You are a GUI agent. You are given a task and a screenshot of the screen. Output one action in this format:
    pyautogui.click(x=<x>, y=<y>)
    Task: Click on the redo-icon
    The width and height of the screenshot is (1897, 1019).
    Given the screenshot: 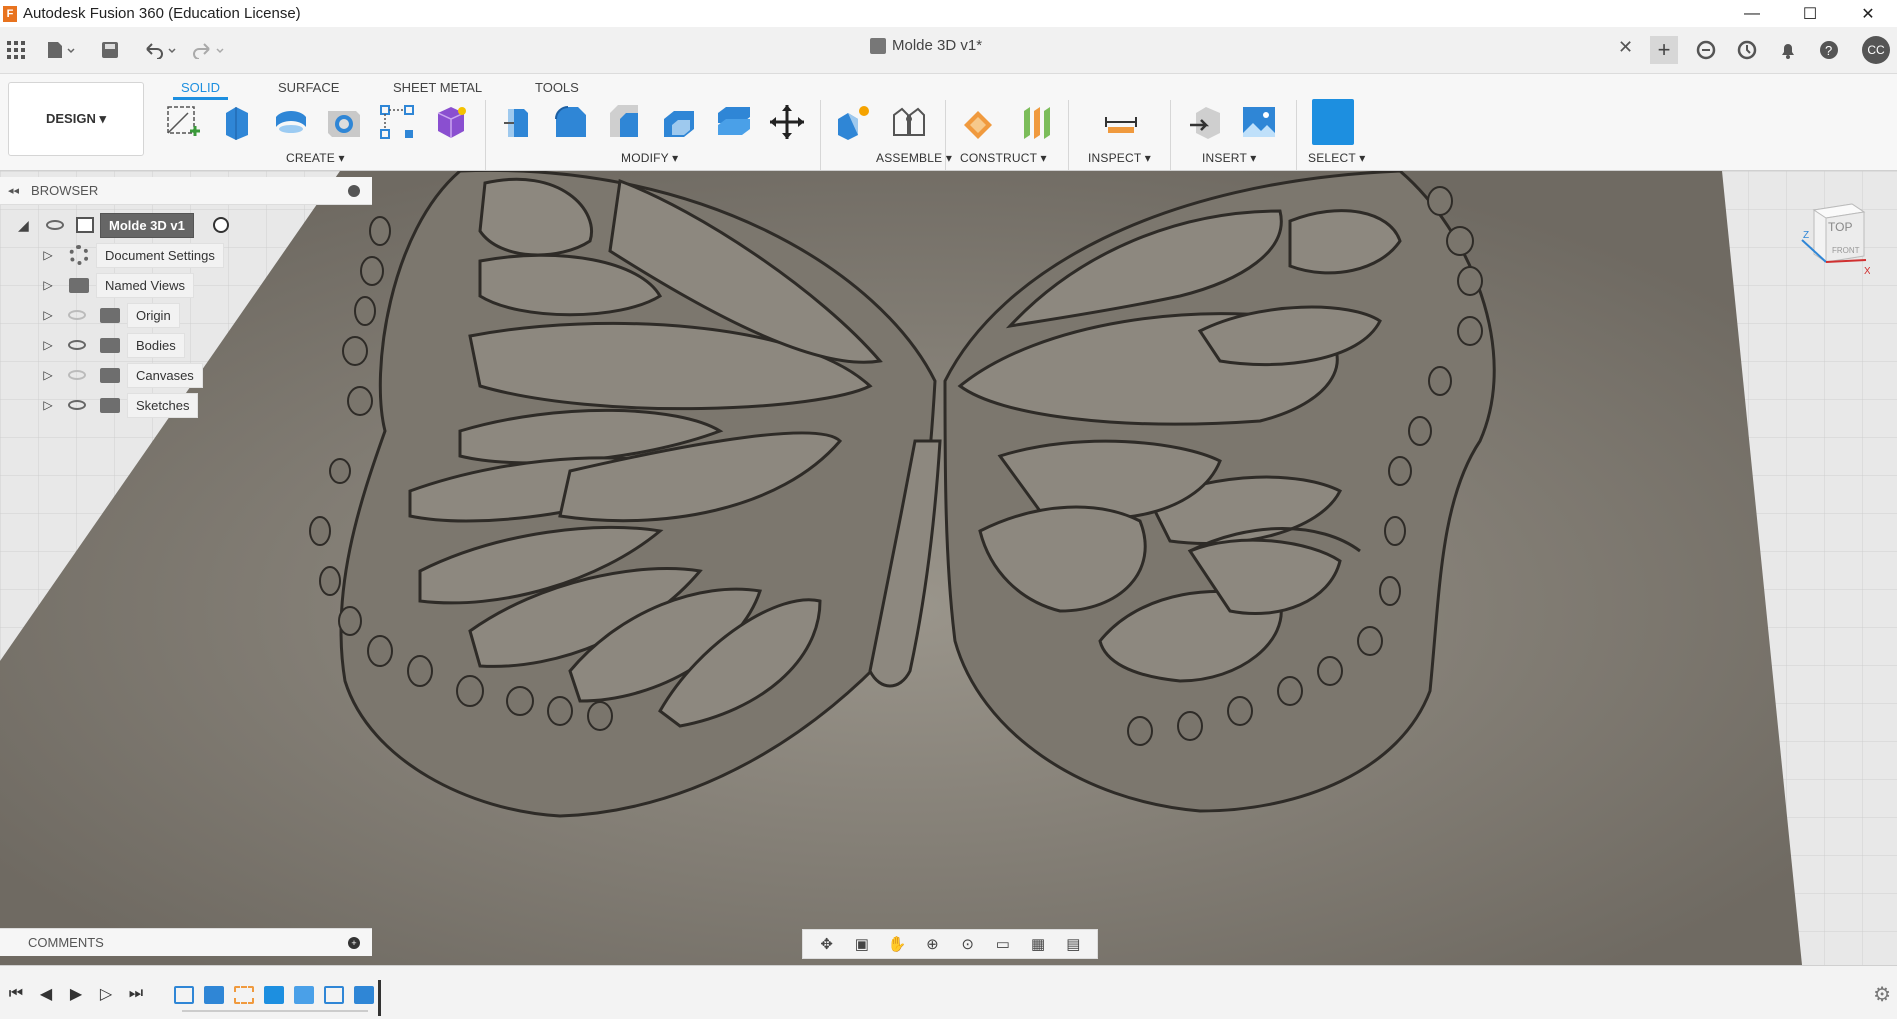 What is the action you would take?
    pyautogui.click(x=208, y=50)
    